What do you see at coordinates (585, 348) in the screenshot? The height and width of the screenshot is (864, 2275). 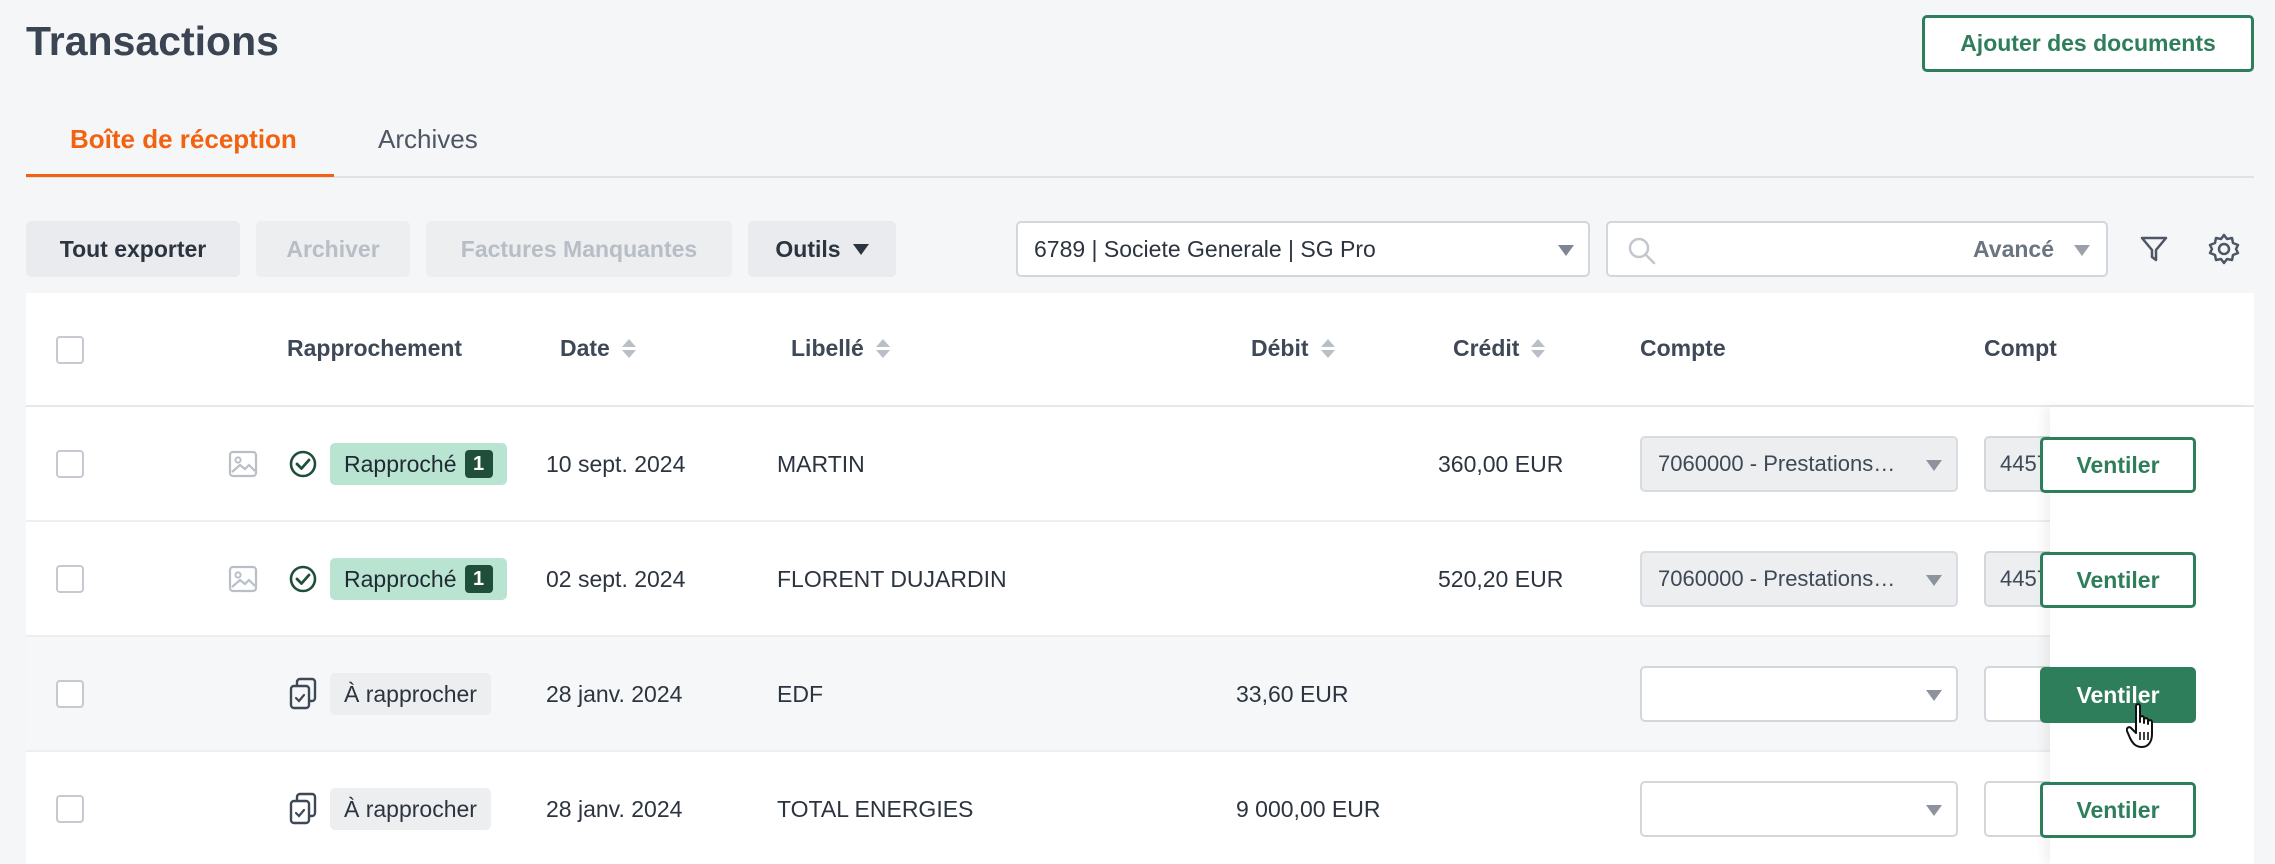 I see `column-label: Date` at bounding box center [585, 348].